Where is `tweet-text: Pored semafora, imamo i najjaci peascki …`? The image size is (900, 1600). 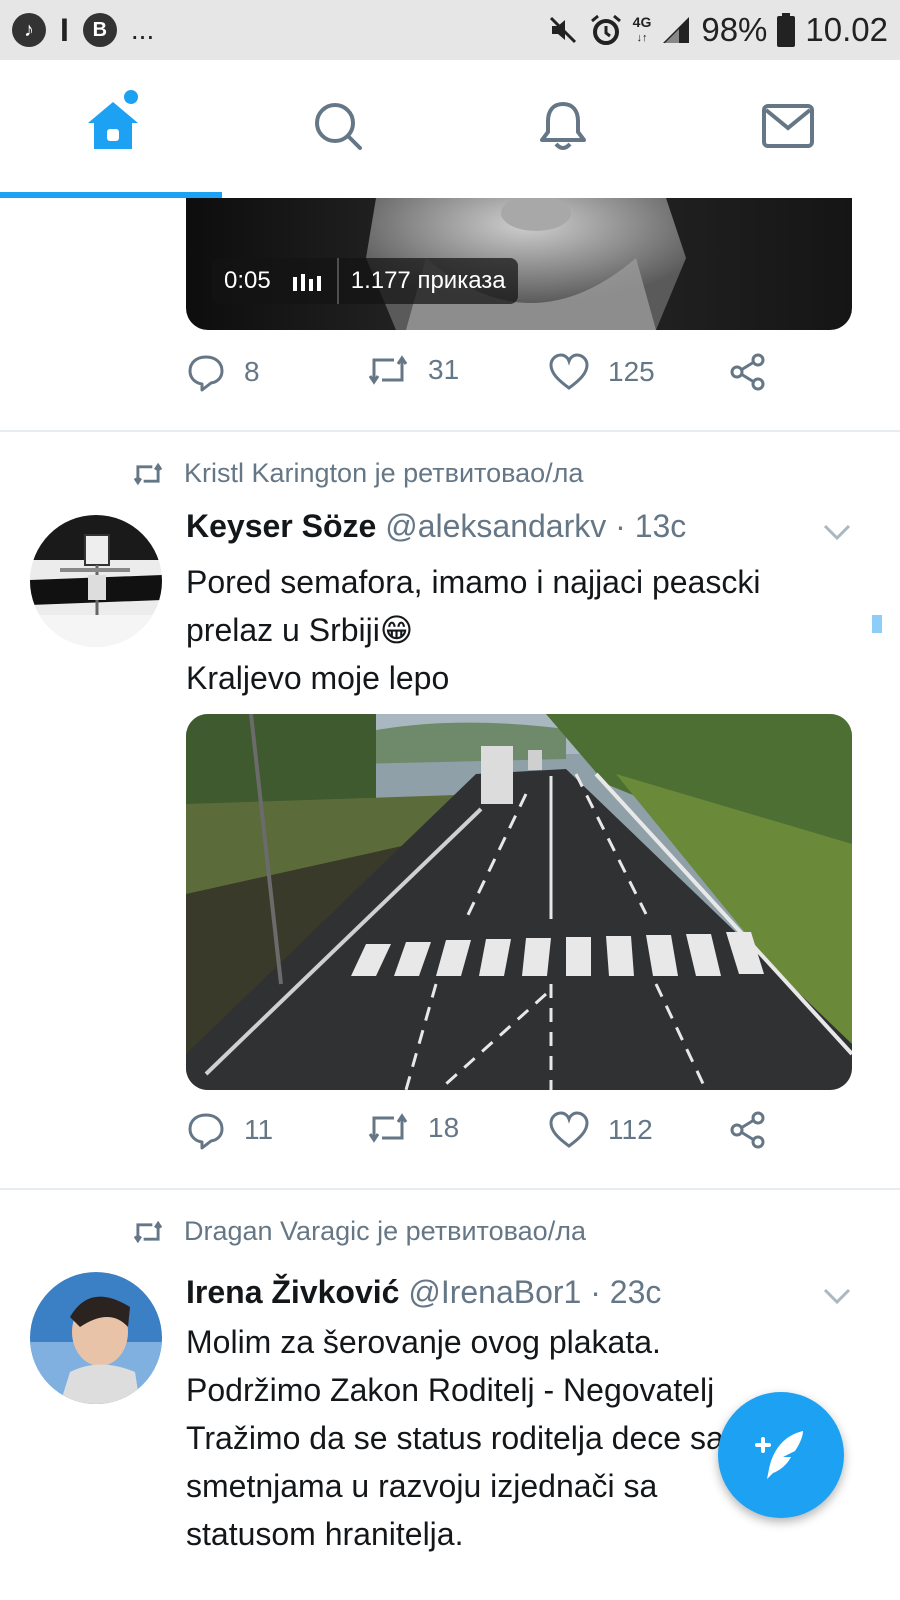 tweet-text: Pored semafora, imamo i najjaci peascki … is located at coordinates (526, 630).